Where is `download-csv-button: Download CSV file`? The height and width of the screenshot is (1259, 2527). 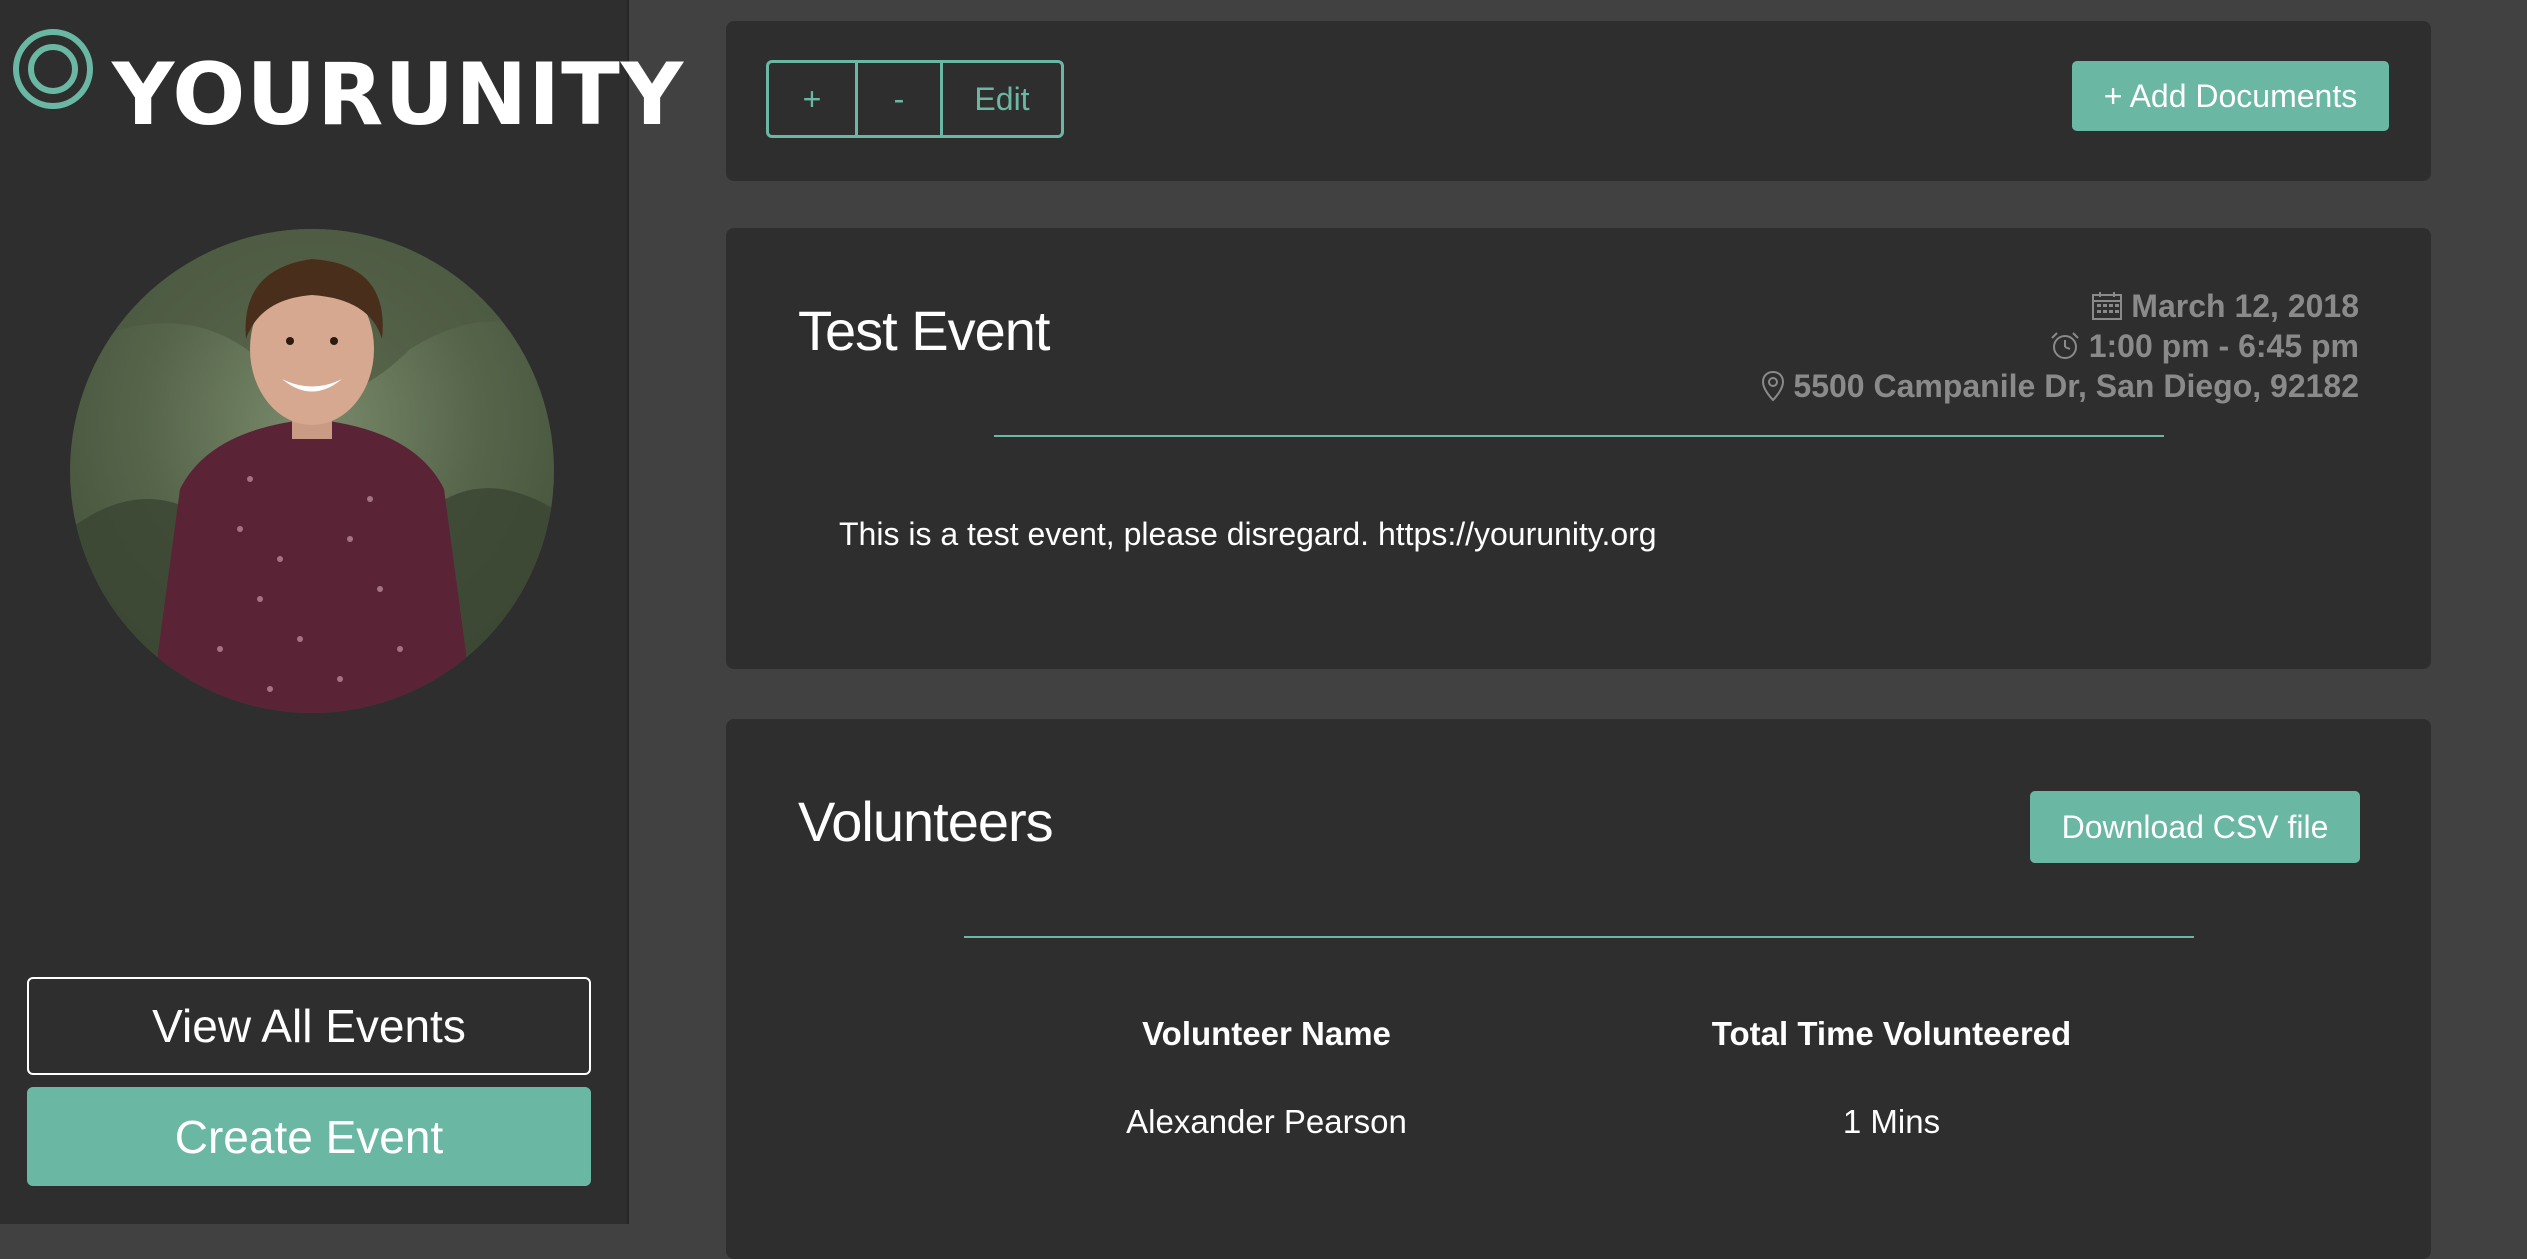 download-csv-button: Download CSV file is located at coordinates (2195, 827).